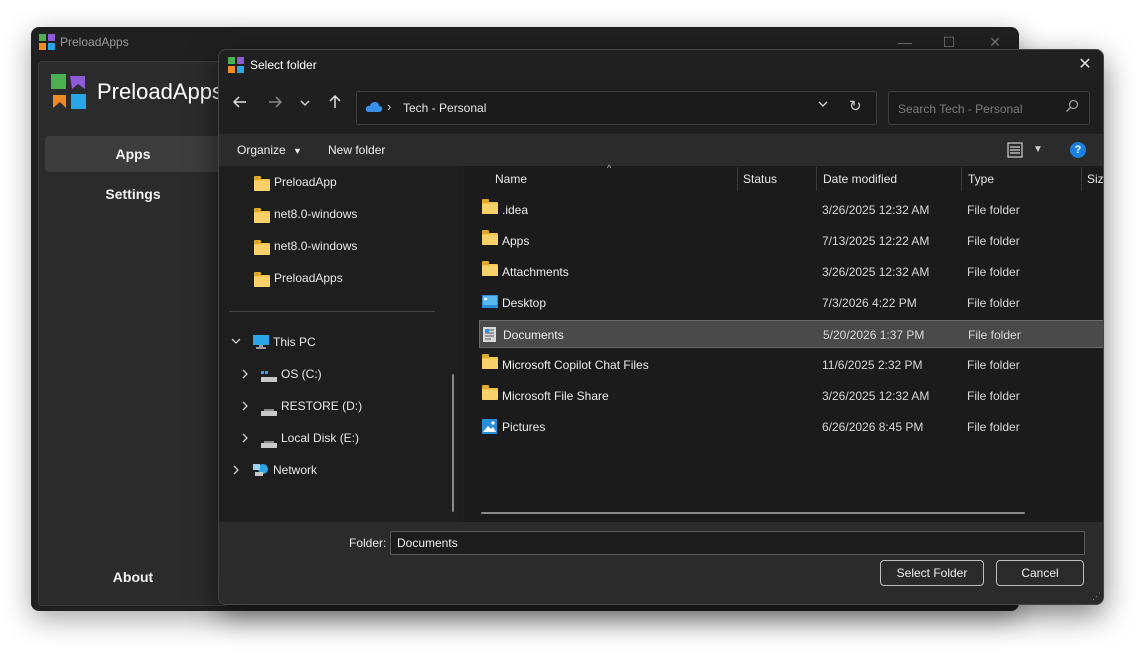 The width and height of the screenshot is (1145, 657). What do you see at coordinates (661, 65) in the screenshot?
I see `dialog-titlebar: Select folder ✕` at bounding box center [661, 65].